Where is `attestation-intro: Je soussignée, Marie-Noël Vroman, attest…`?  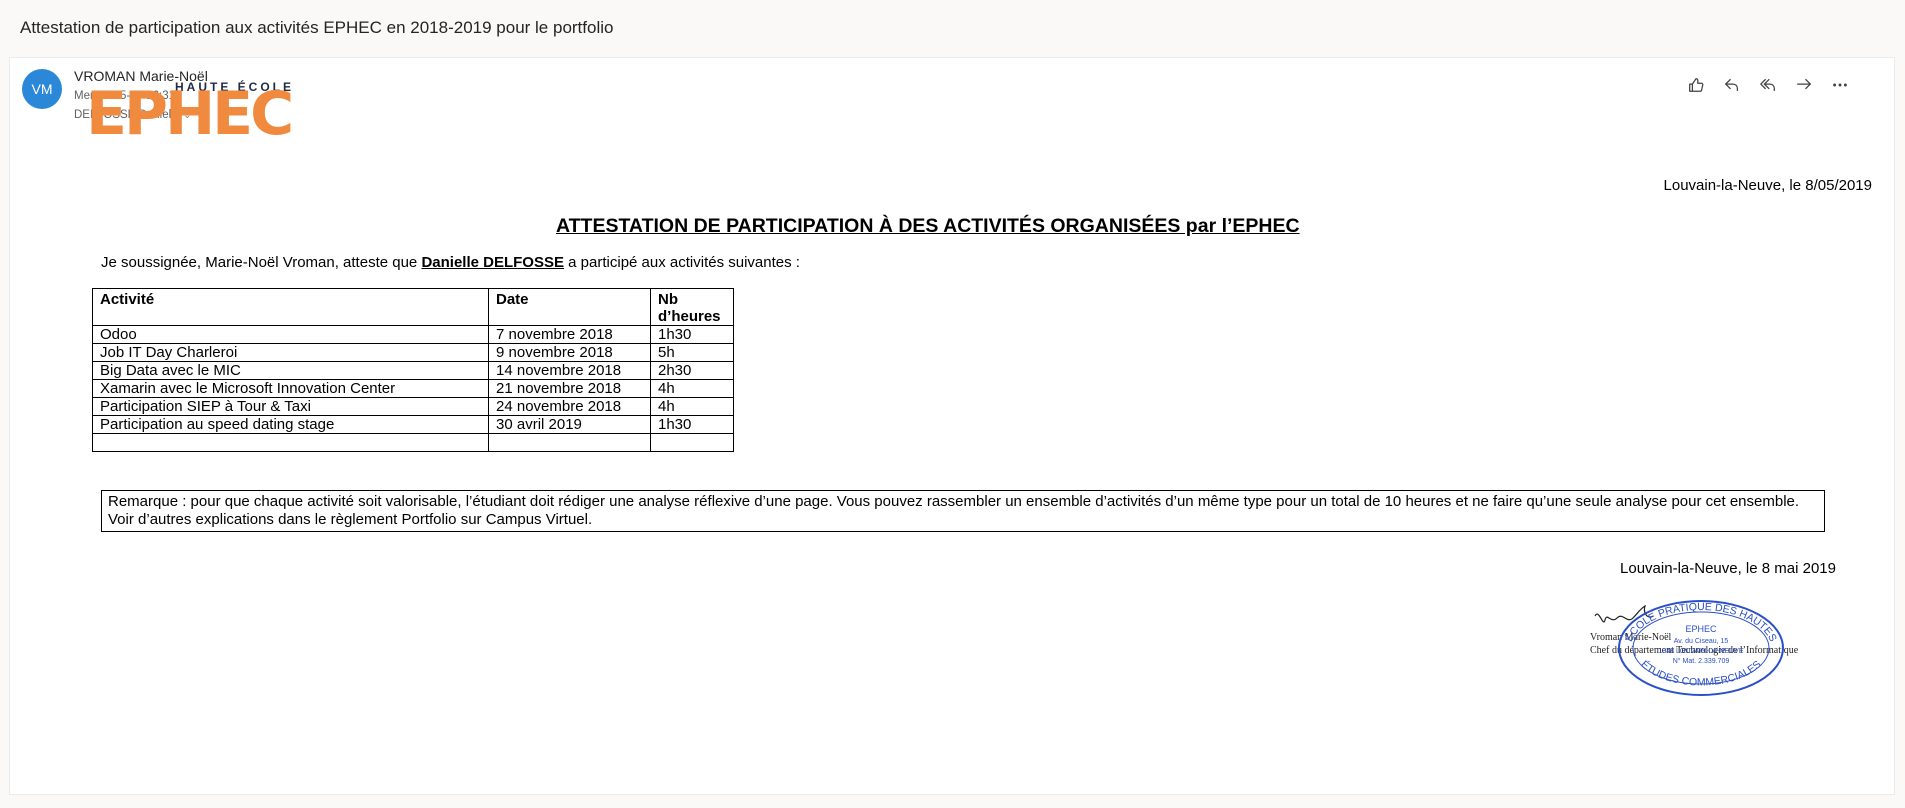 attestation-intro: Je soussignée, Marie-Noël Vroman, attest… is located at coordinates (450, 262).